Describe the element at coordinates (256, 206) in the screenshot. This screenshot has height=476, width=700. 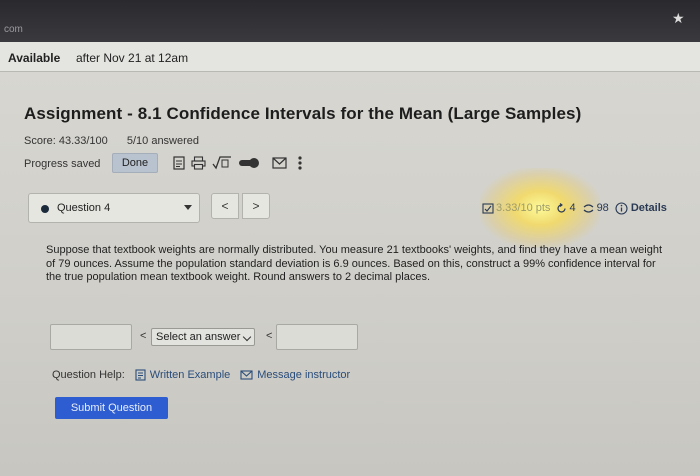
I see `next-question-button: >` at that location.